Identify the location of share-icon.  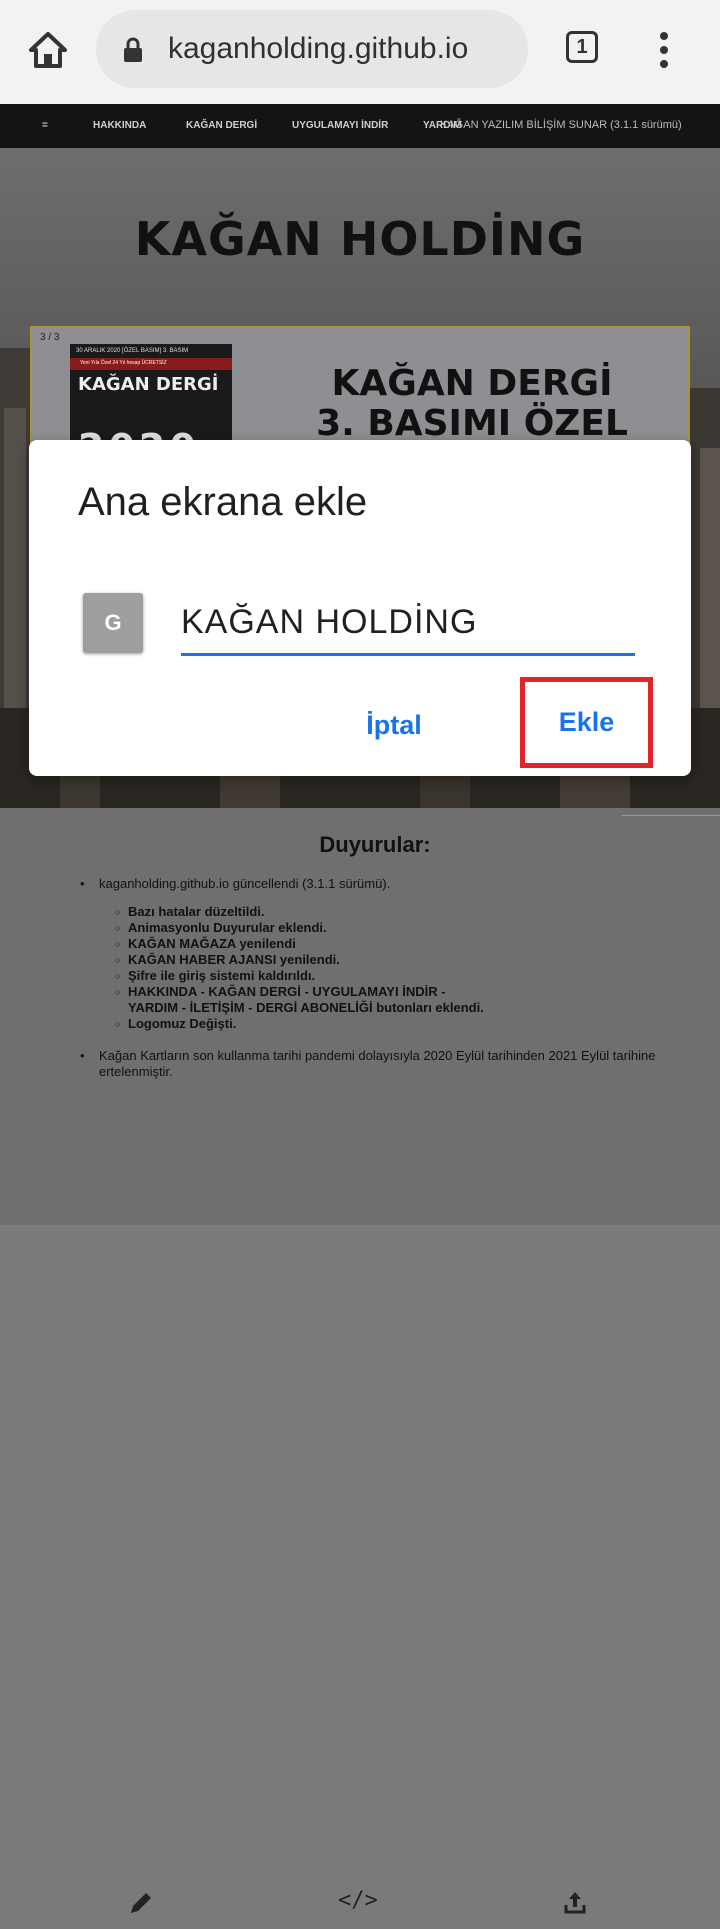
(575, 1903).